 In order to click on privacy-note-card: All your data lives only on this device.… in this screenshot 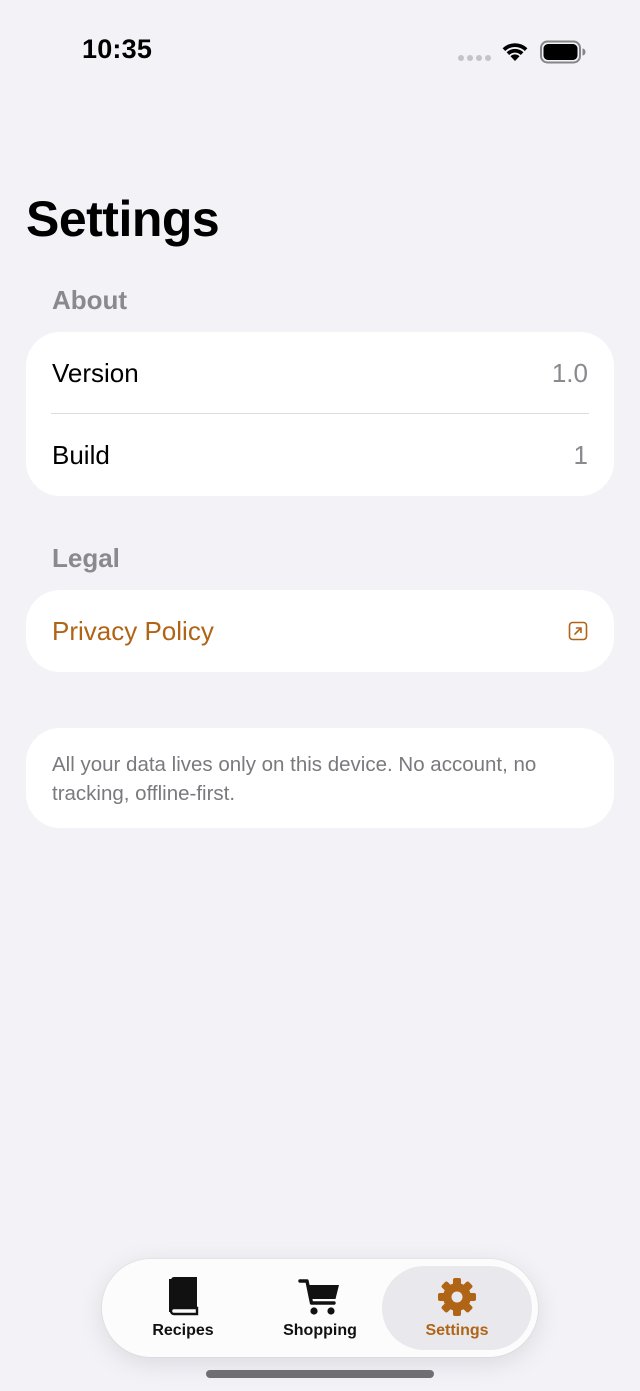, I will do `click(320, 778)`.